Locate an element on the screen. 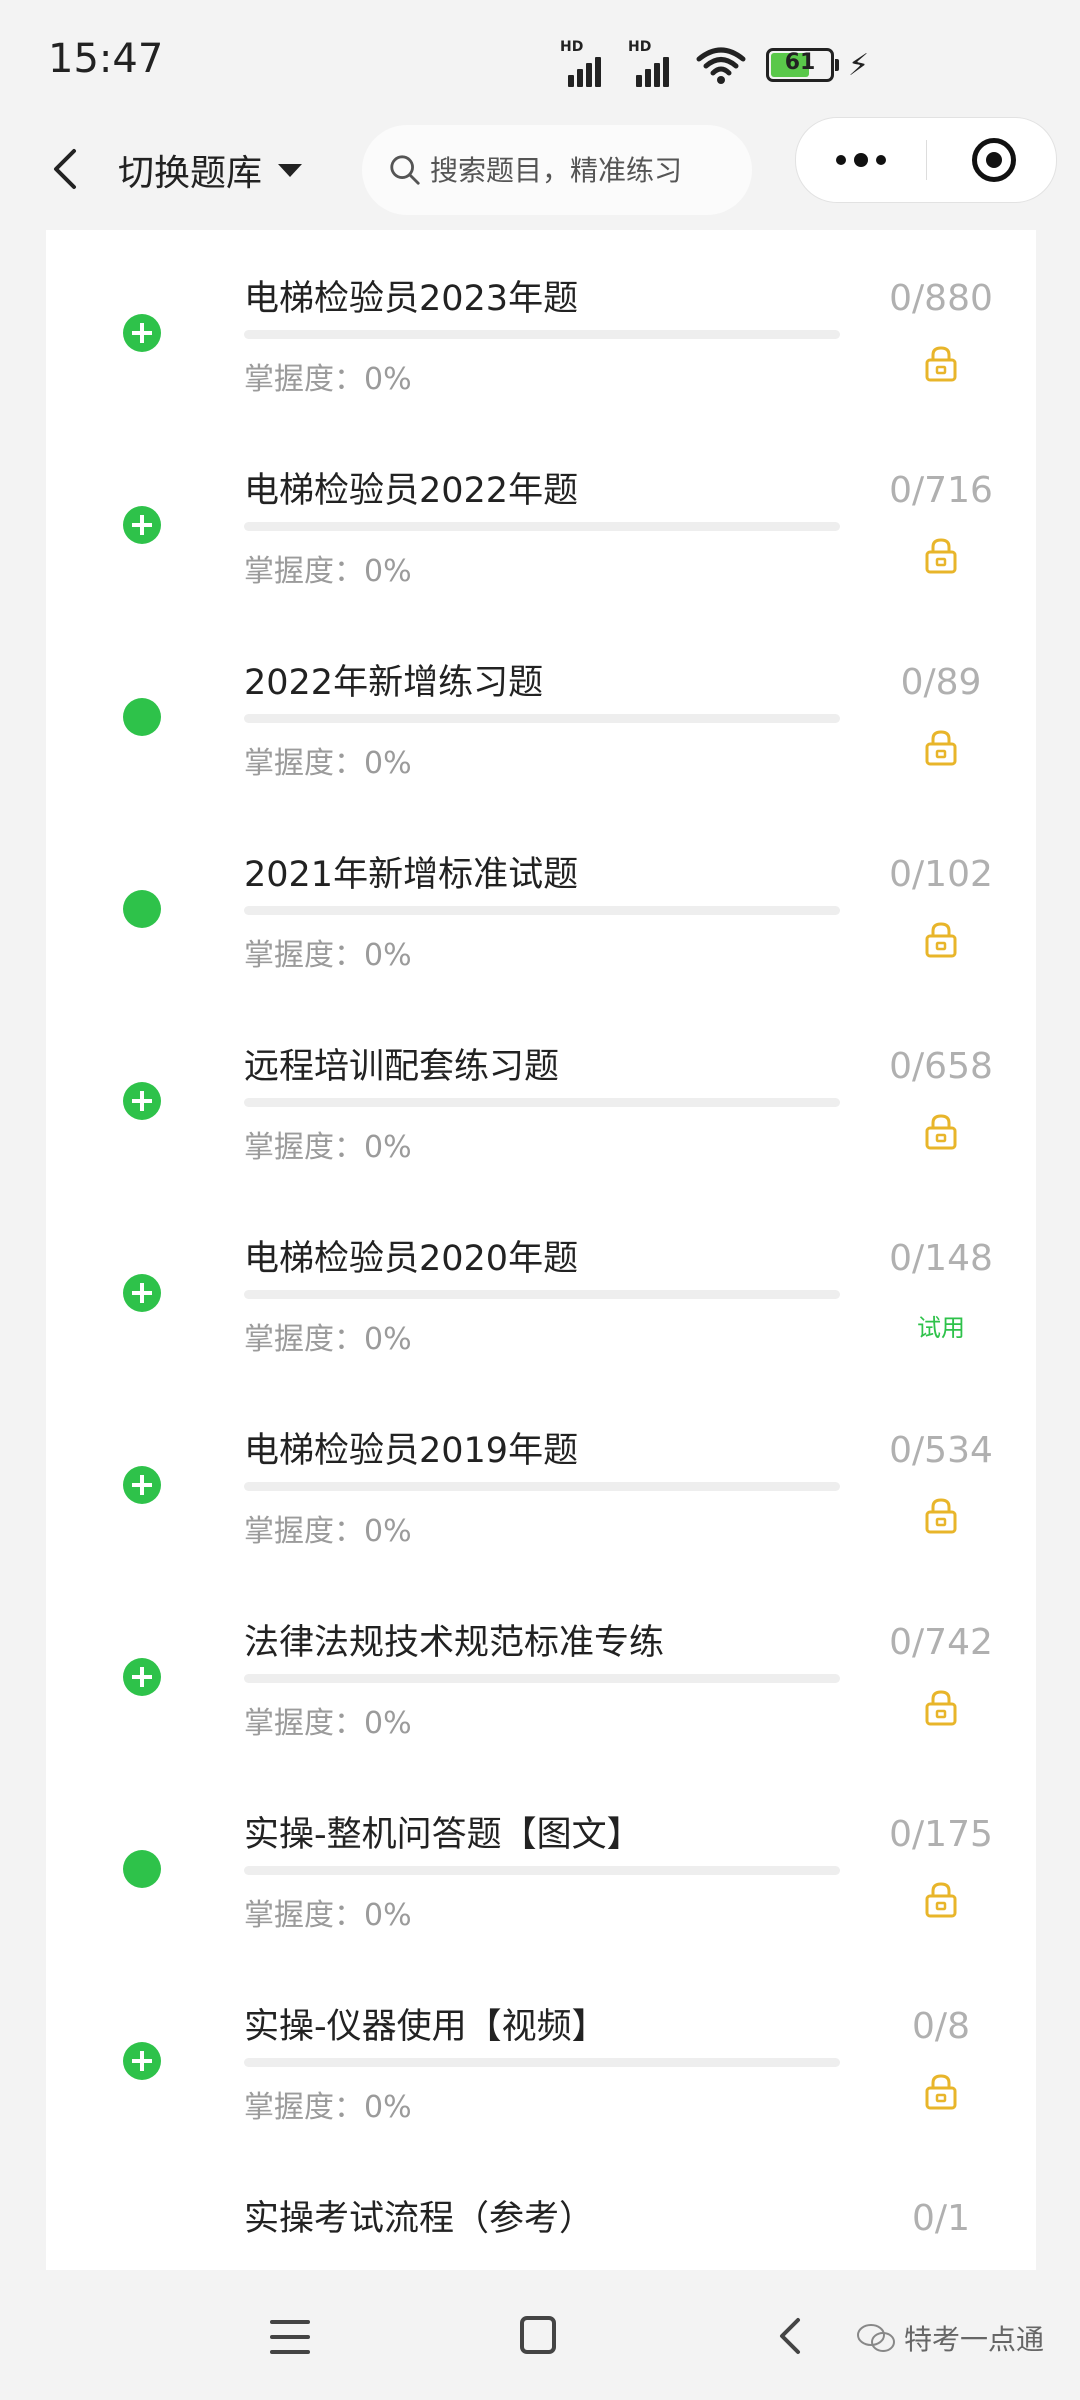  list-item: 实操考试流程（参考） 0/1 is located at coordinates (541, 2219).